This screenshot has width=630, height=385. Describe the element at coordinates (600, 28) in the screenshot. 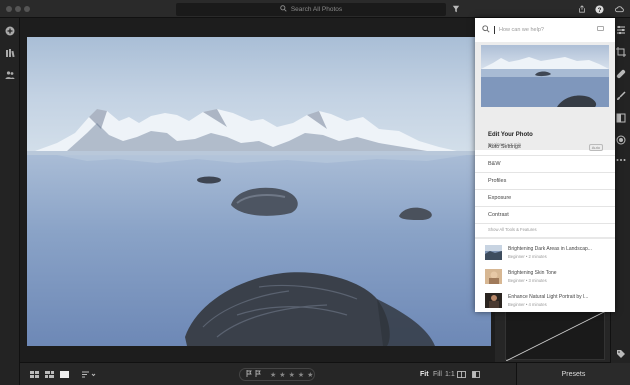

I see `keyboard-shortcut-icon` at that location.